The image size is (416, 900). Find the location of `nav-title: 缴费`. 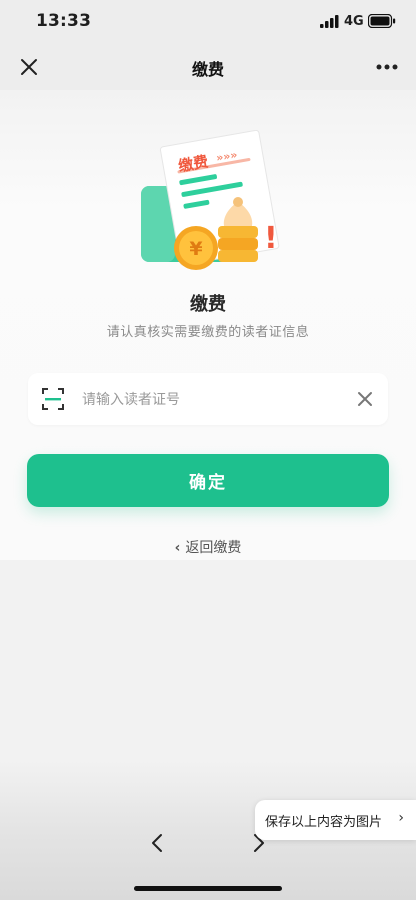

nav-title: 缴费 is located at coordinates (207, 69).